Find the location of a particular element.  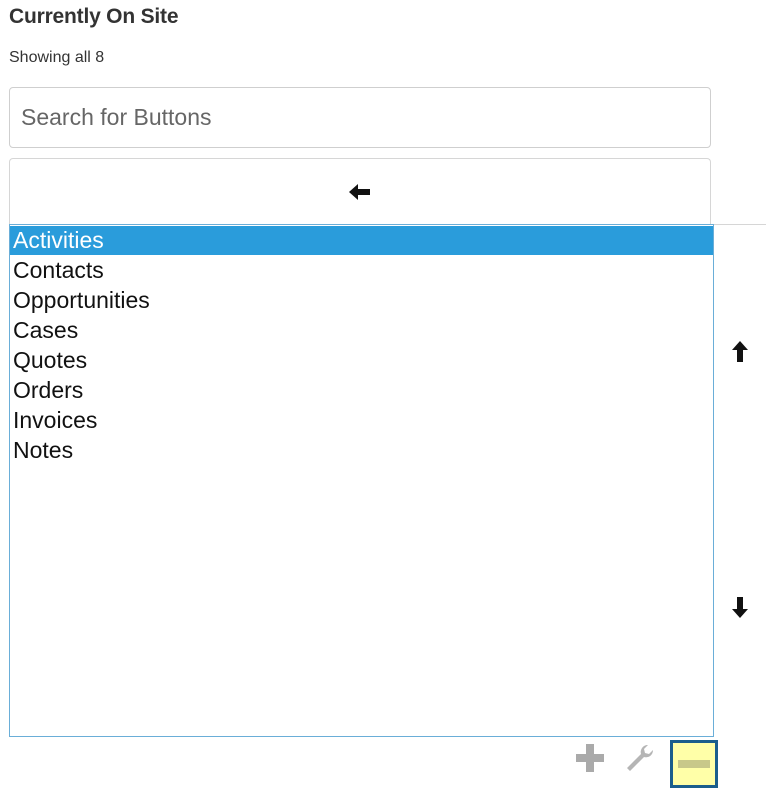

settings-button is located at coordinates (640, 758).